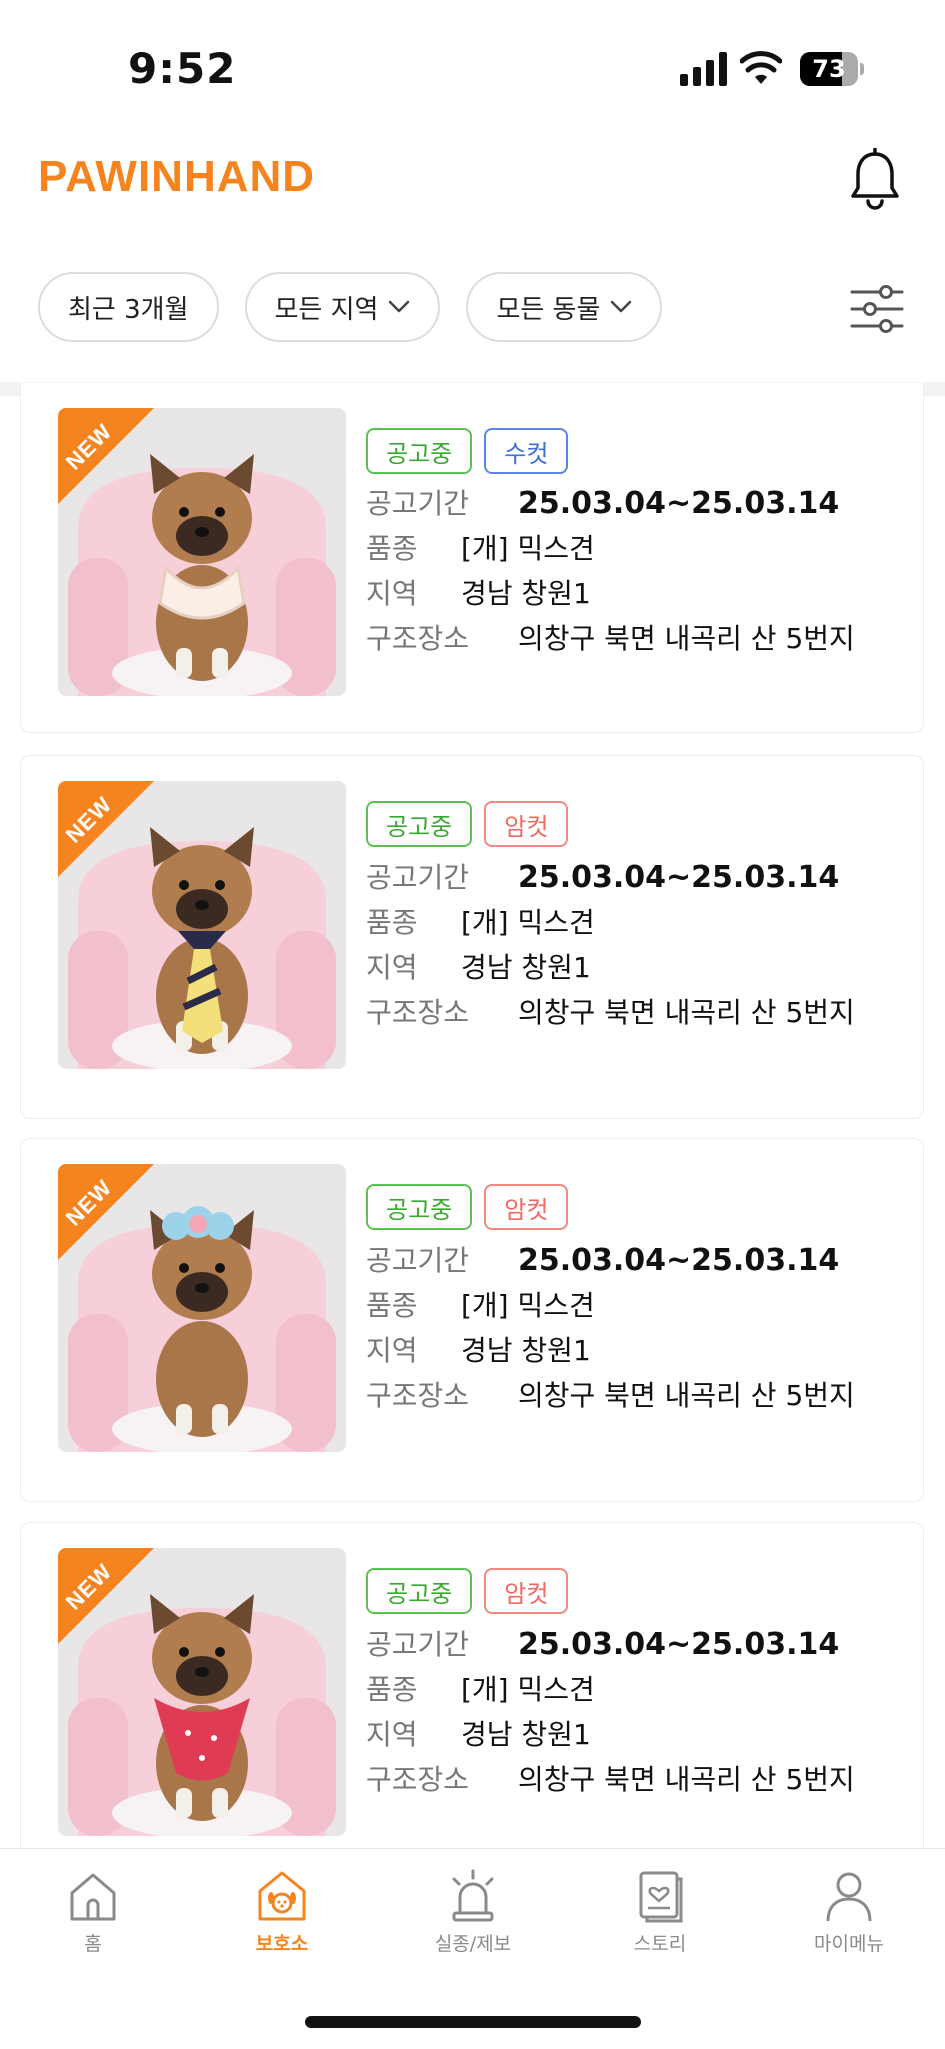 This screenshot has width=945, height=2049. Describe the element at coordinates (282, 1896) in the screenshot. I see `shelter-icon` at that location.